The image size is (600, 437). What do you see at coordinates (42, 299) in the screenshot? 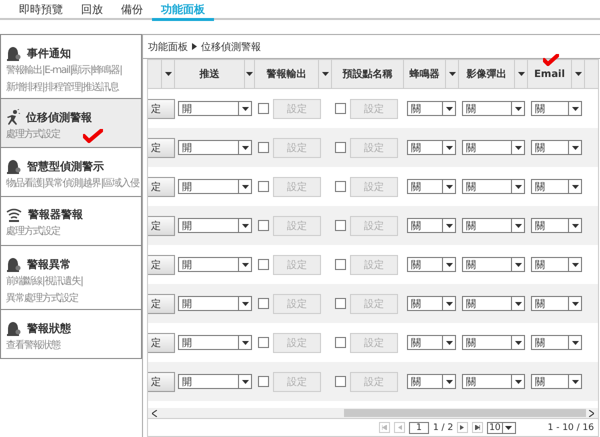
I see `item-description: 異常處理方式設定` at bounding box center [42, 299].